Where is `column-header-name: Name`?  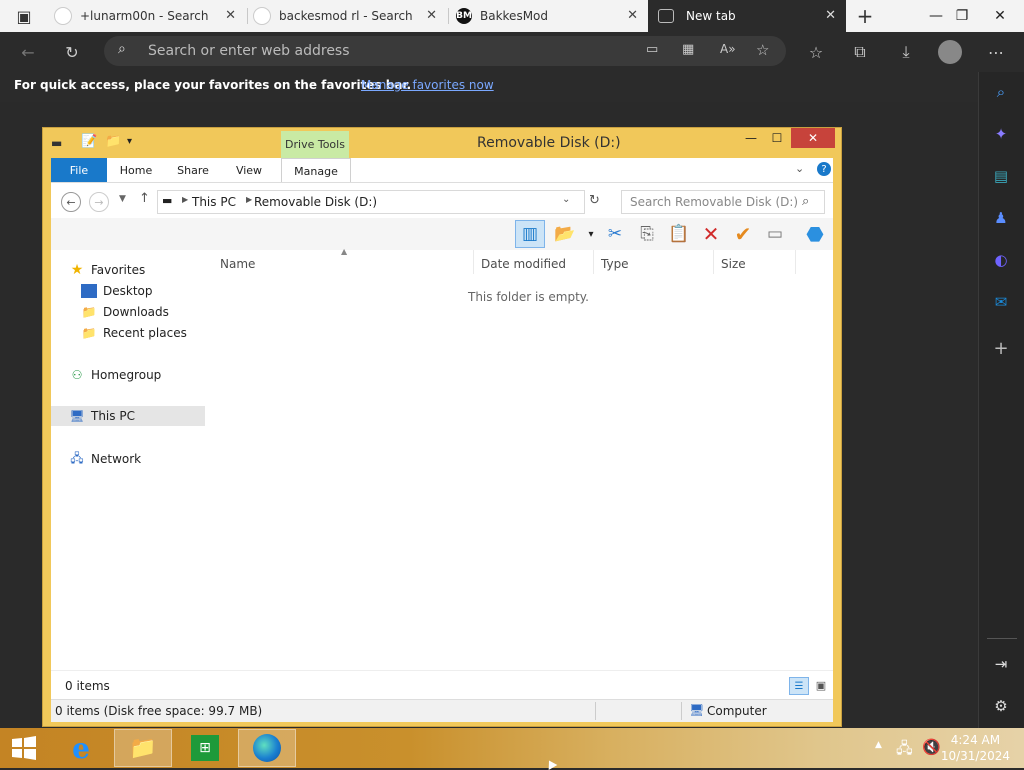
column-header-name: Name is located at coordinates (237, 264).